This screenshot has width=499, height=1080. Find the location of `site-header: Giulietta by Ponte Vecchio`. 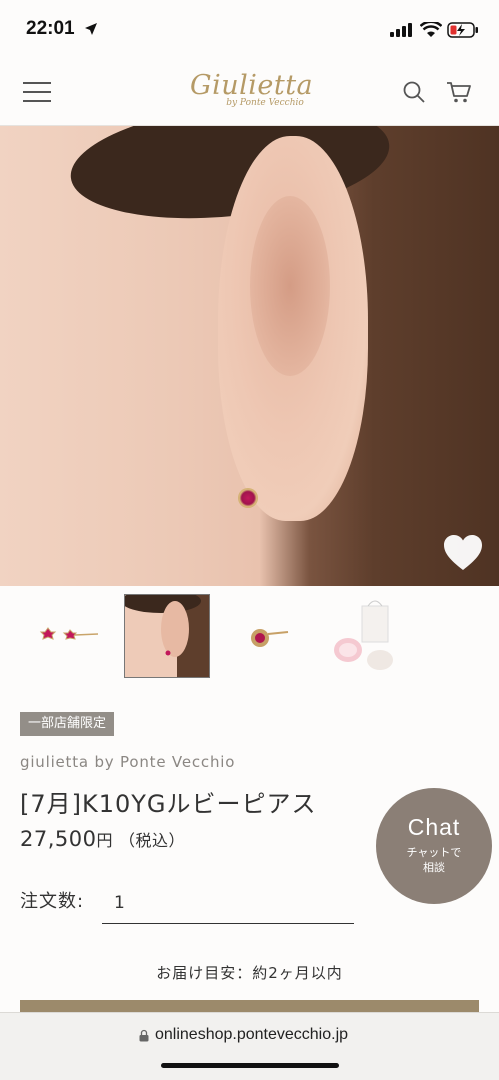

site-header: Giulietta by Ponte Vecchio is located at coordinates (249, 94).